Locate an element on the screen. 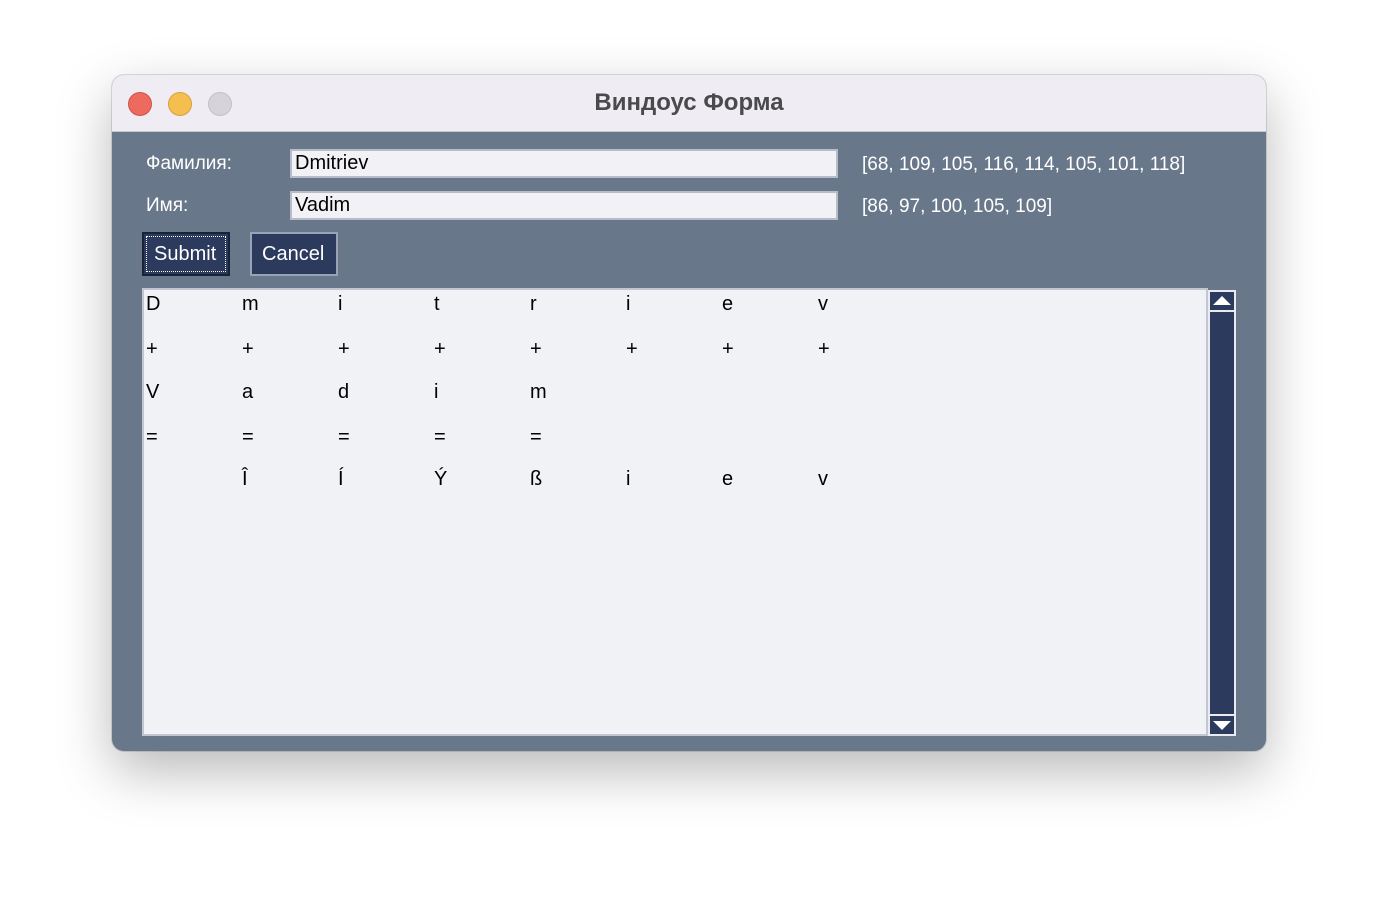 This screenshot has width=1378, height=900. output-cell: ß is located at coordinates (536, 479).